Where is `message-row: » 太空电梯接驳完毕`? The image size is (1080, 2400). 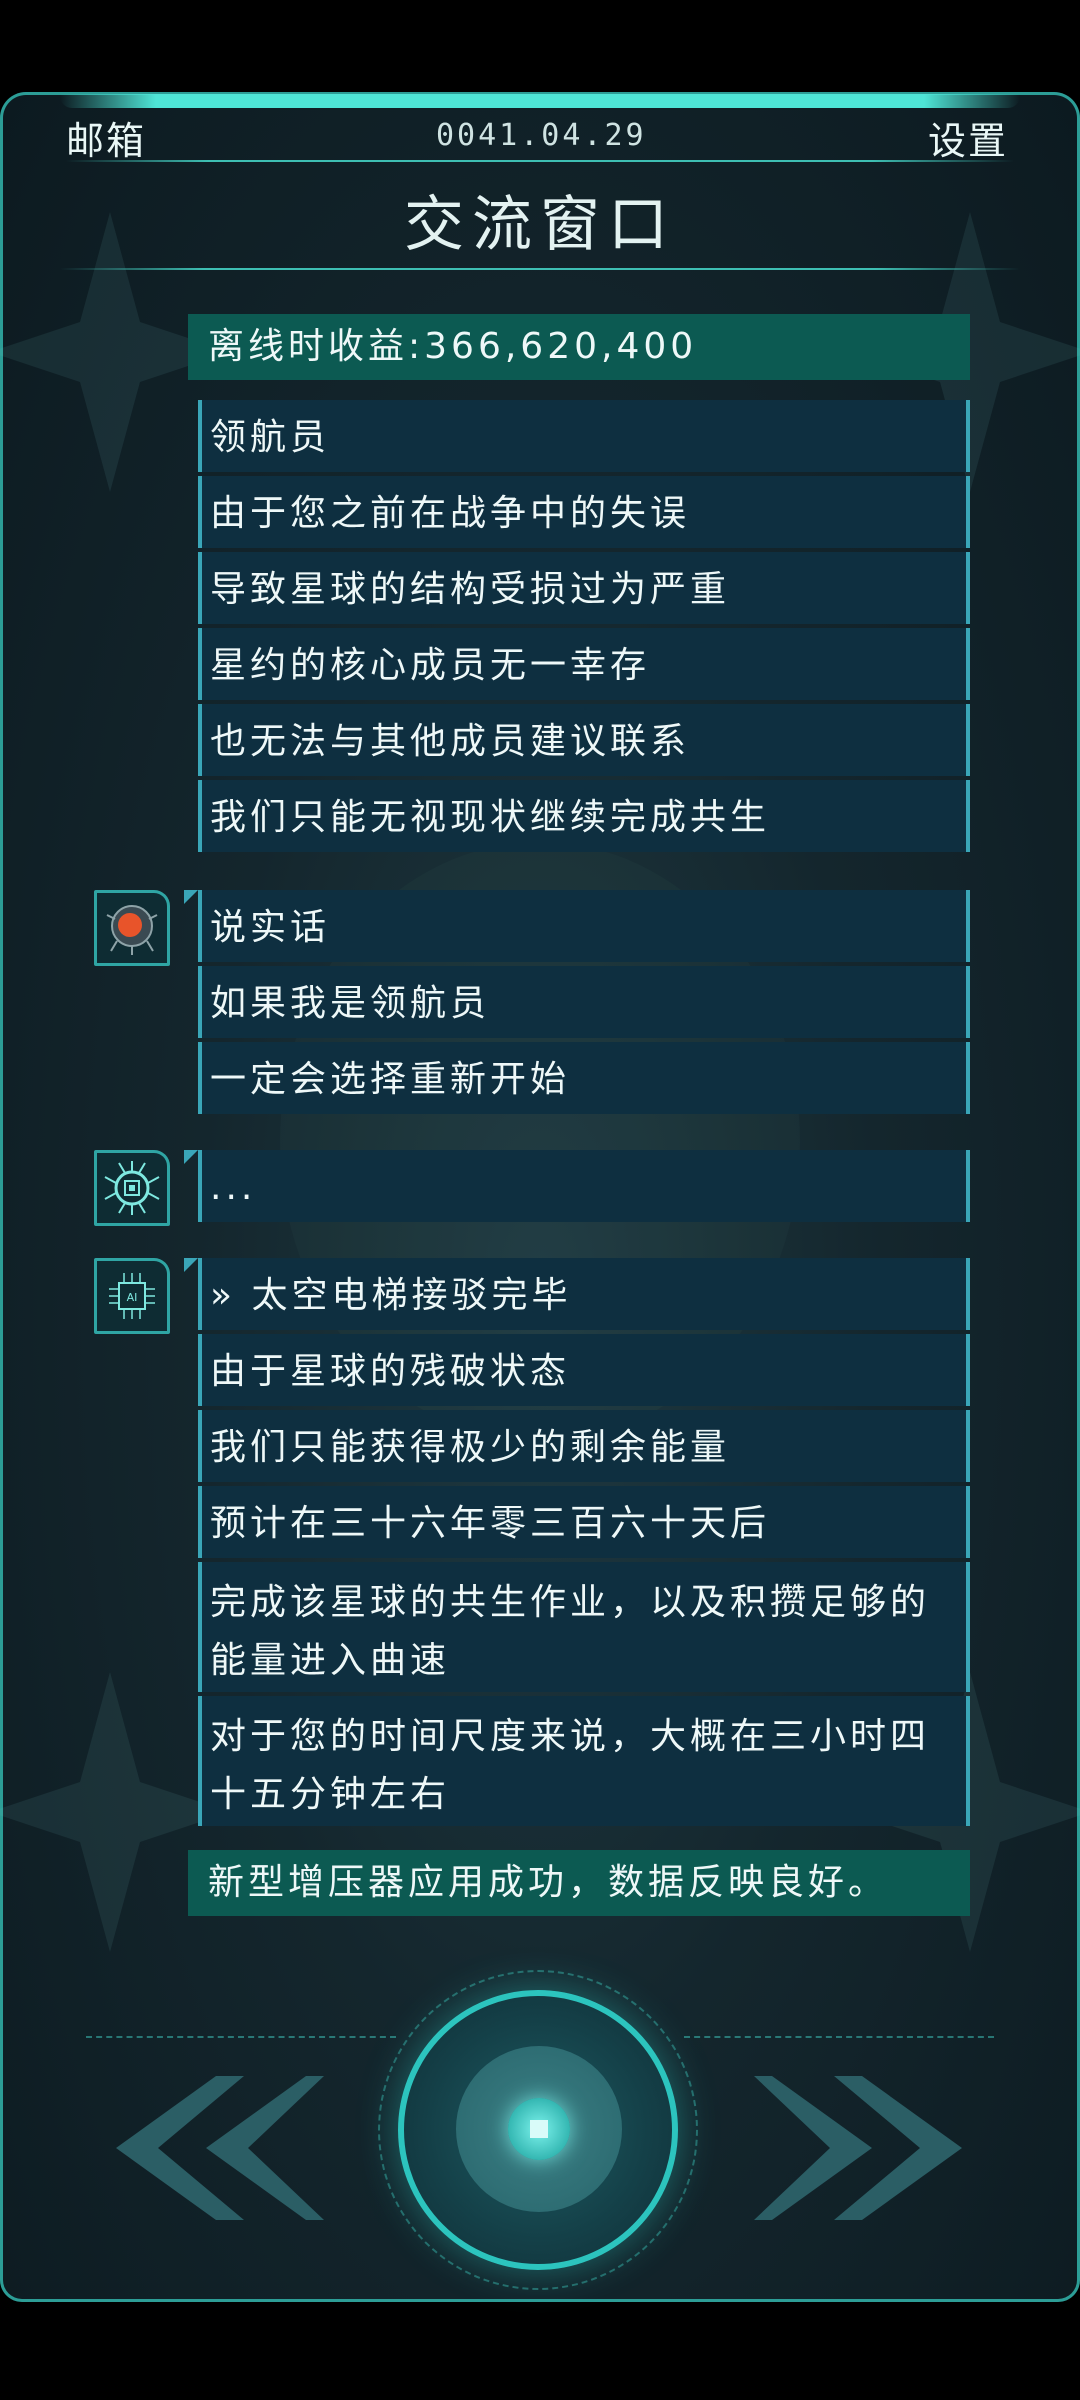 message-row: » 太空电梯接驳完毕 is located at coordinates (584, 1294).